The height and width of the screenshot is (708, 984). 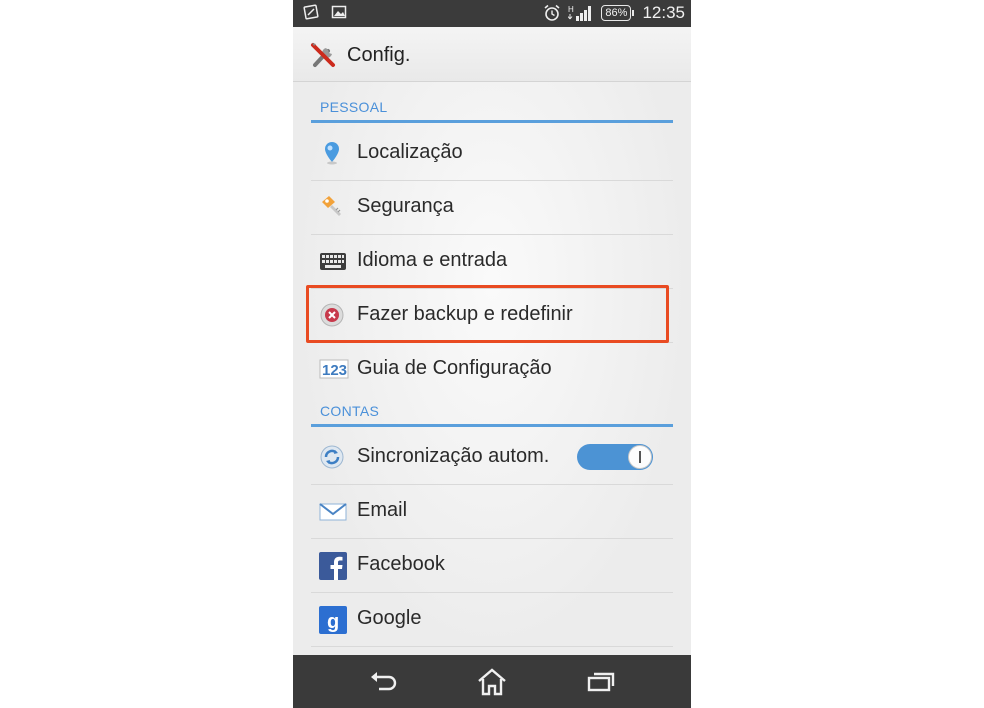 I want to click on settings-item-security: Segurança, so click(x=492, y=208).